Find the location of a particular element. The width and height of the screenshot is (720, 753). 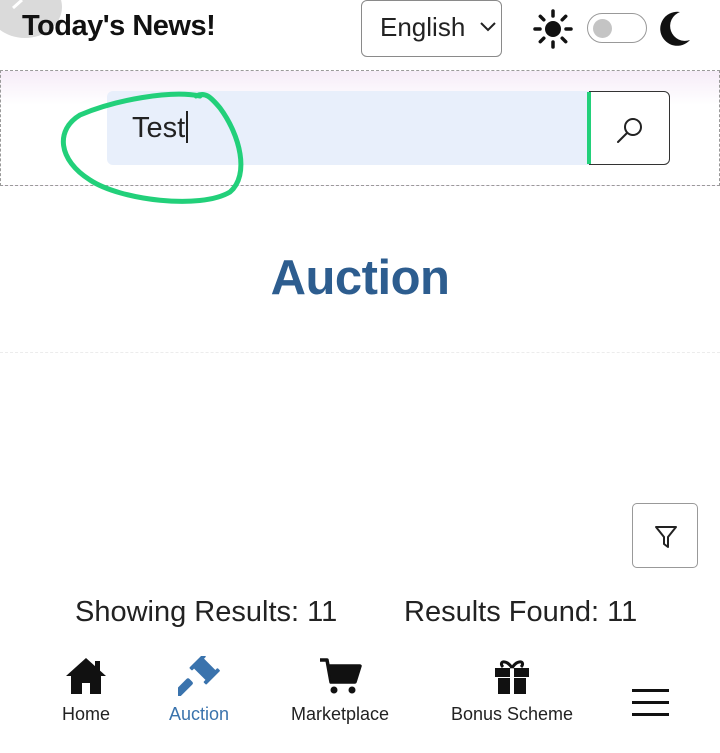

nav-bonus-scheme: Bonus Scheme is located at coordinates (512, 690).